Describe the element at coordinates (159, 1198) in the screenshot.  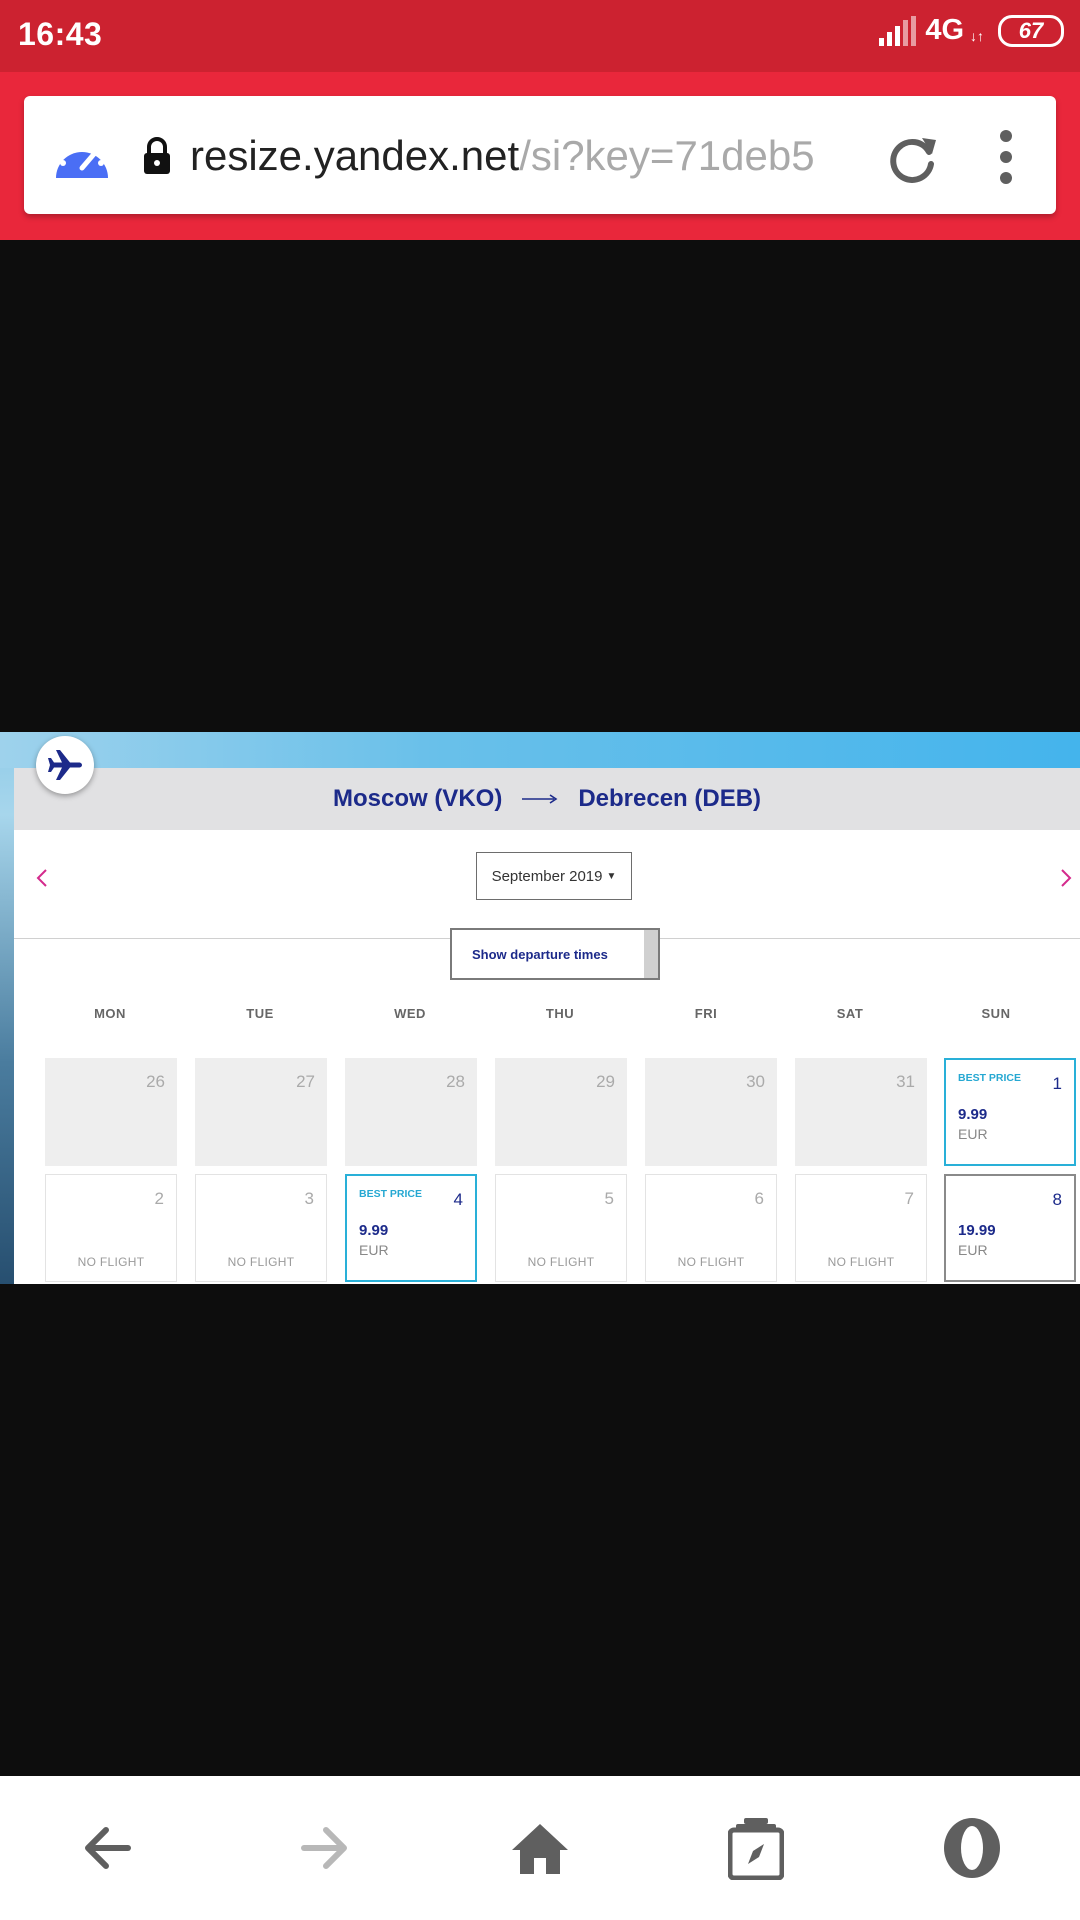
I see `day-number: 2` at that location.